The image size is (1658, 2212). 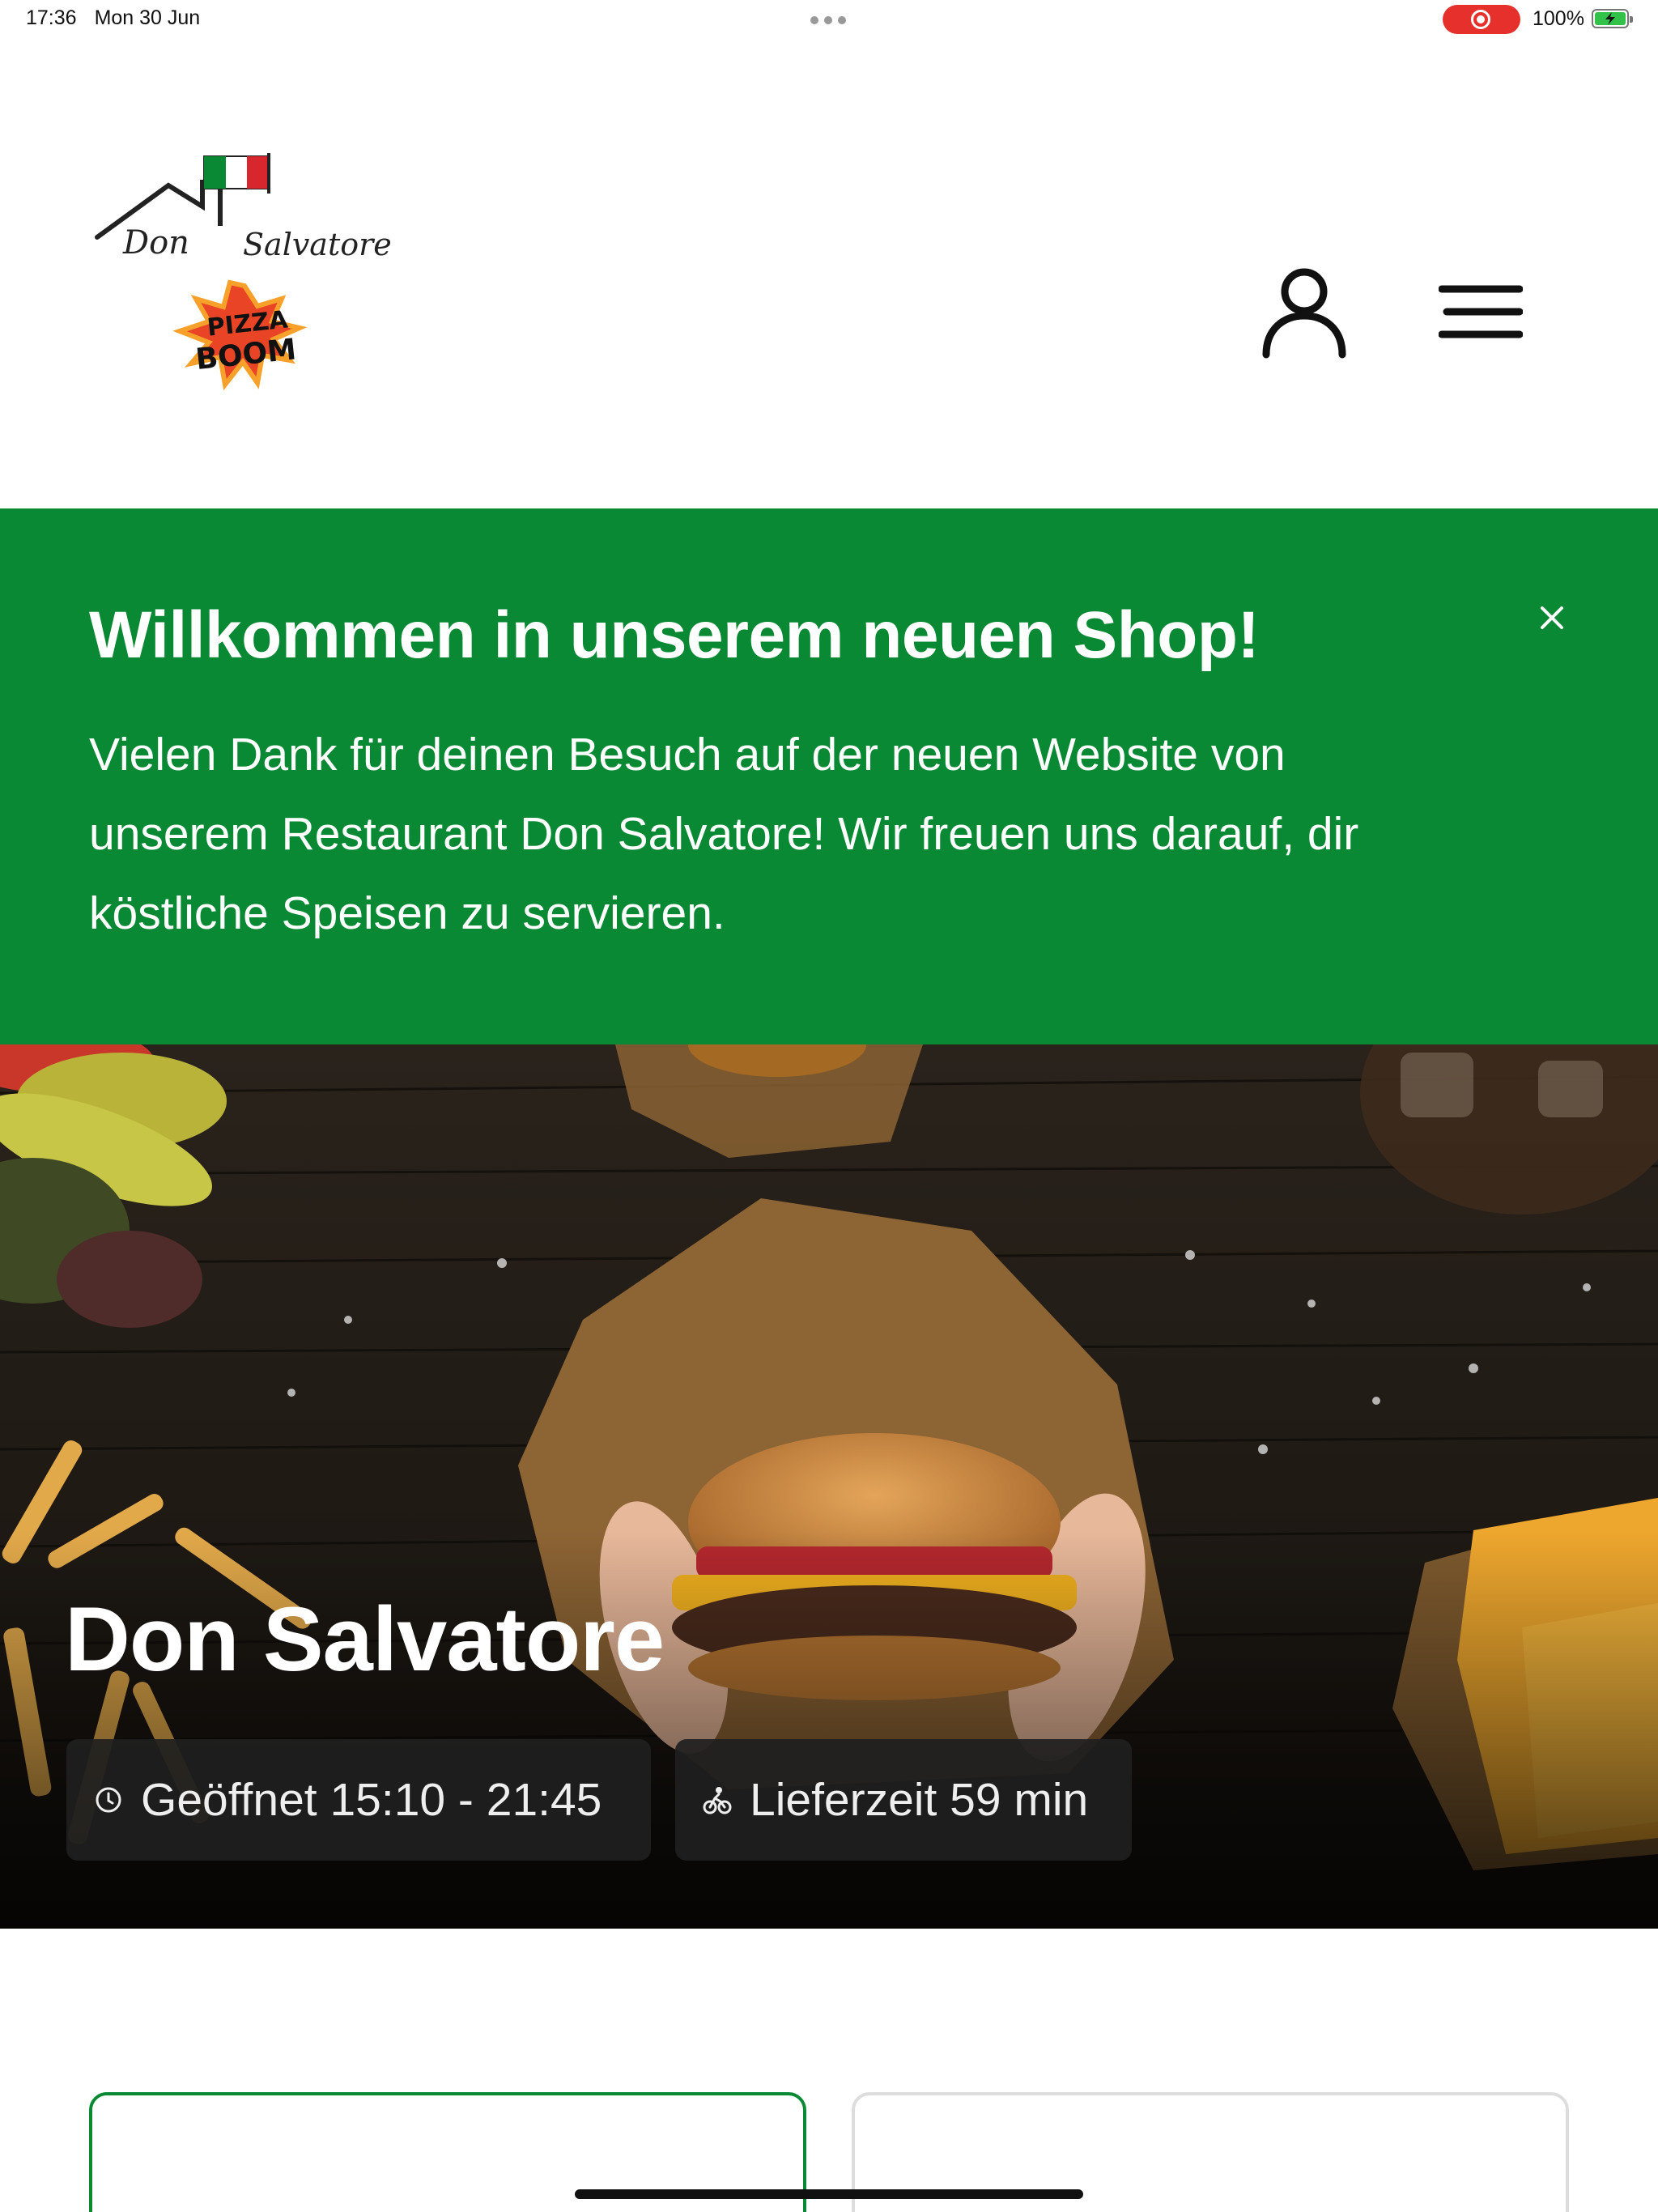 I want to click on status-left: 17:36 Mon 30 Jun, so click(x=113, y=18).